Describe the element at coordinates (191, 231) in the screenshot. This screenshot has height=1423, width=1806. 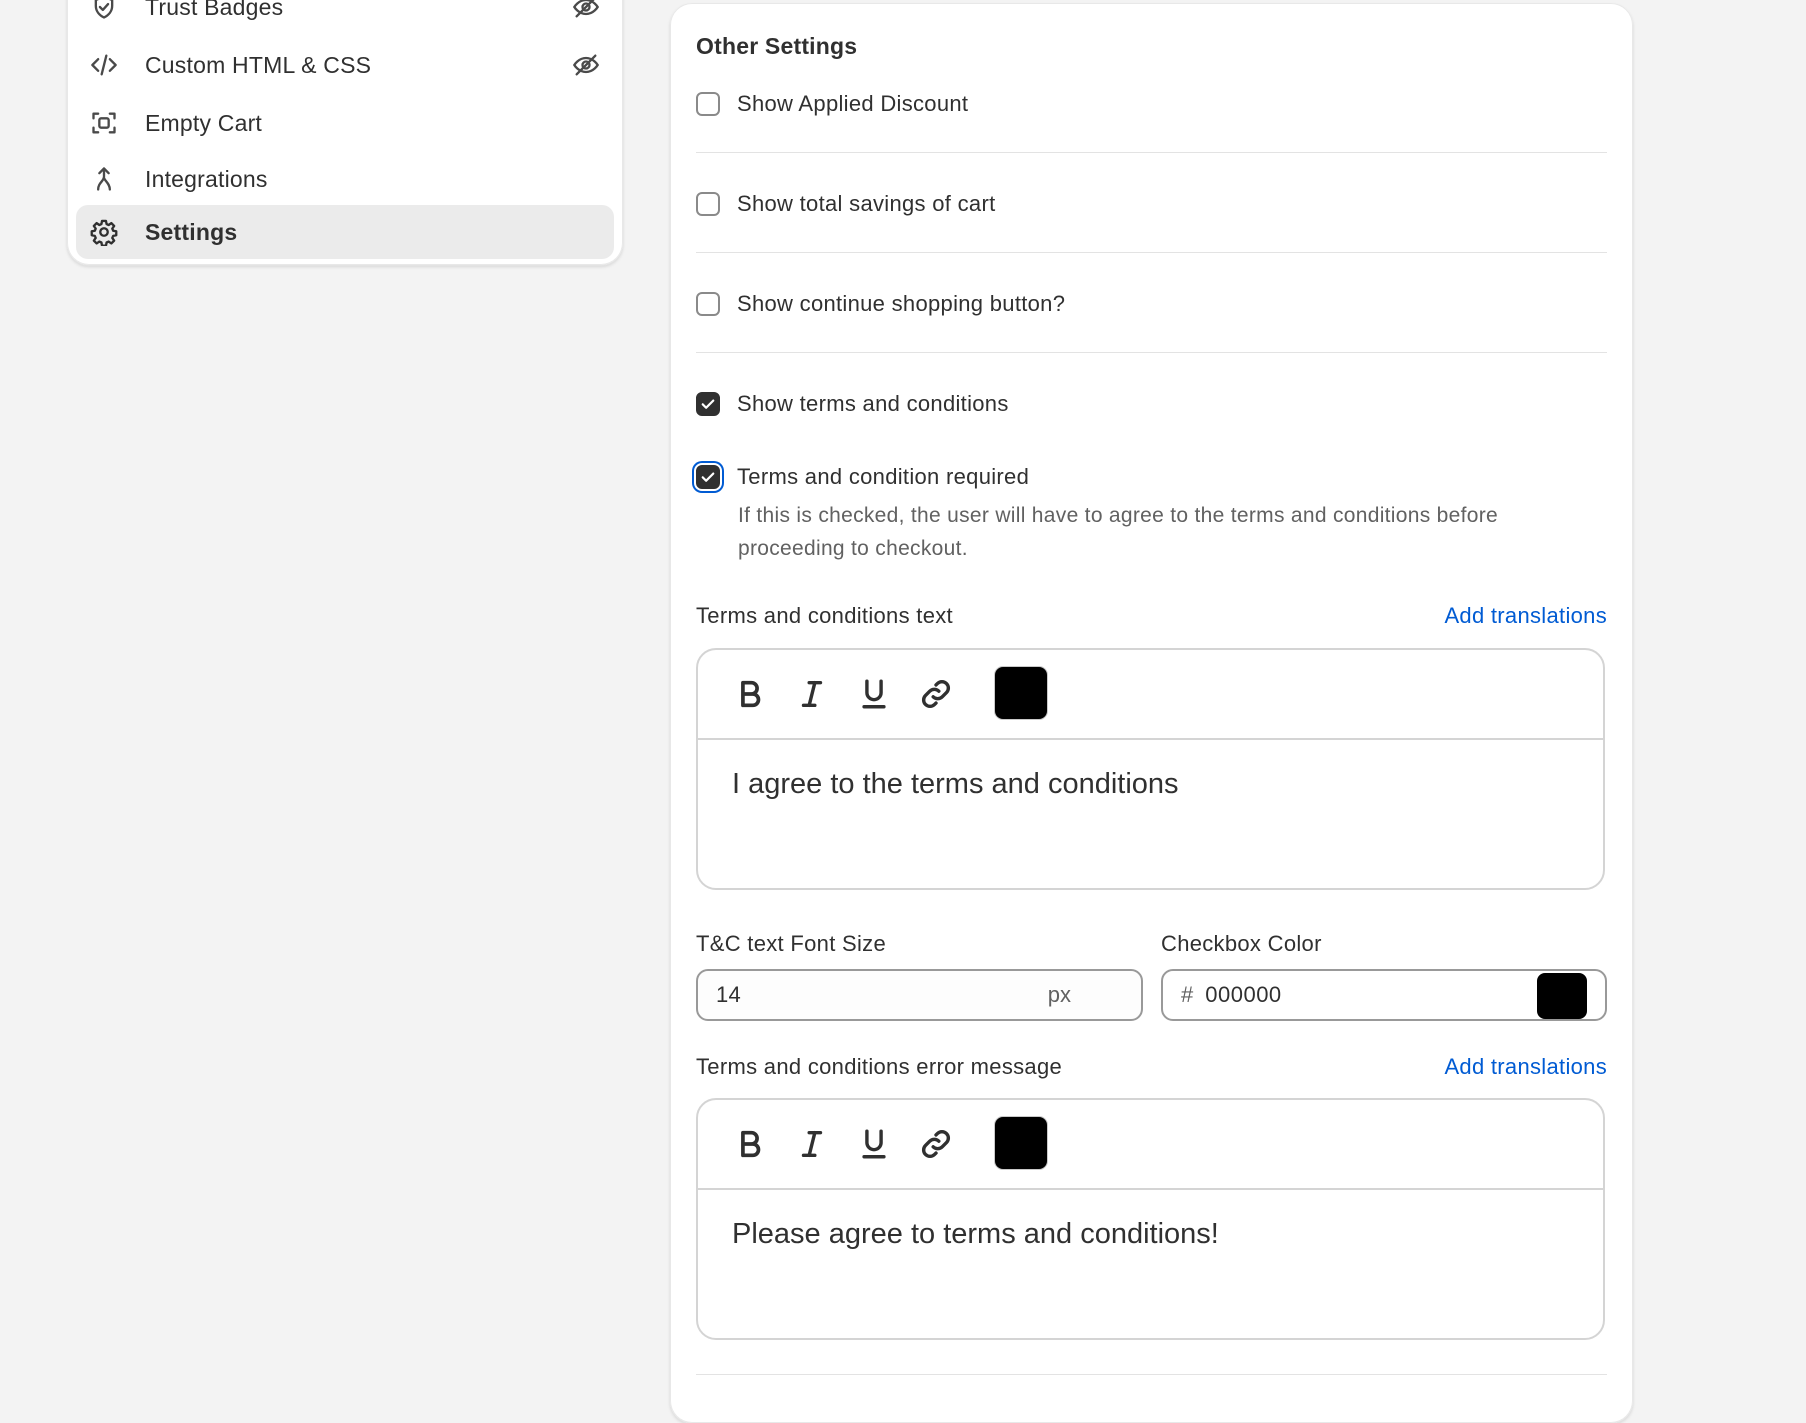
I see `sidebar-item-label: Settings` at that location.